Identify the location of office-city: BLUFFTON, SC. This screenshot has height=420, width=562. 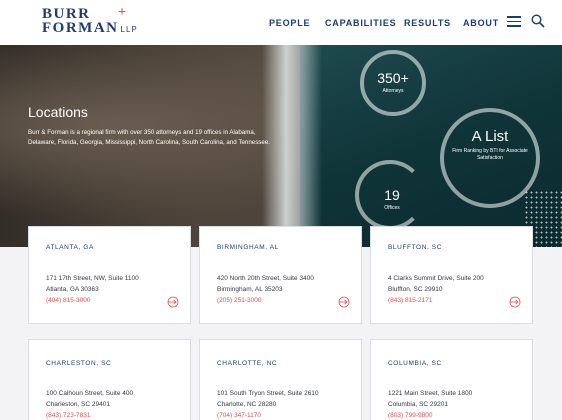
(415, 247).